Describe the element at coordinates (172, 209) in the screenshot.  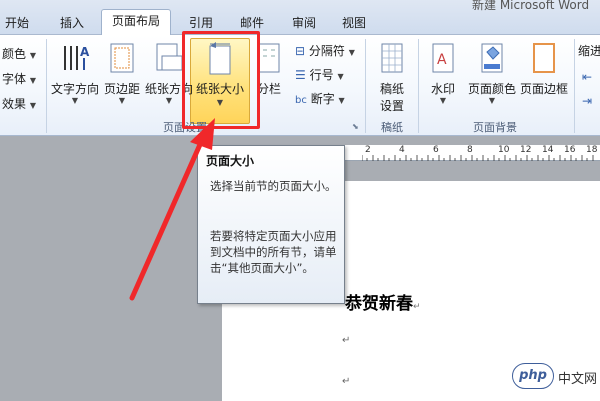
I see `annotation-arrow-icon` at that location.